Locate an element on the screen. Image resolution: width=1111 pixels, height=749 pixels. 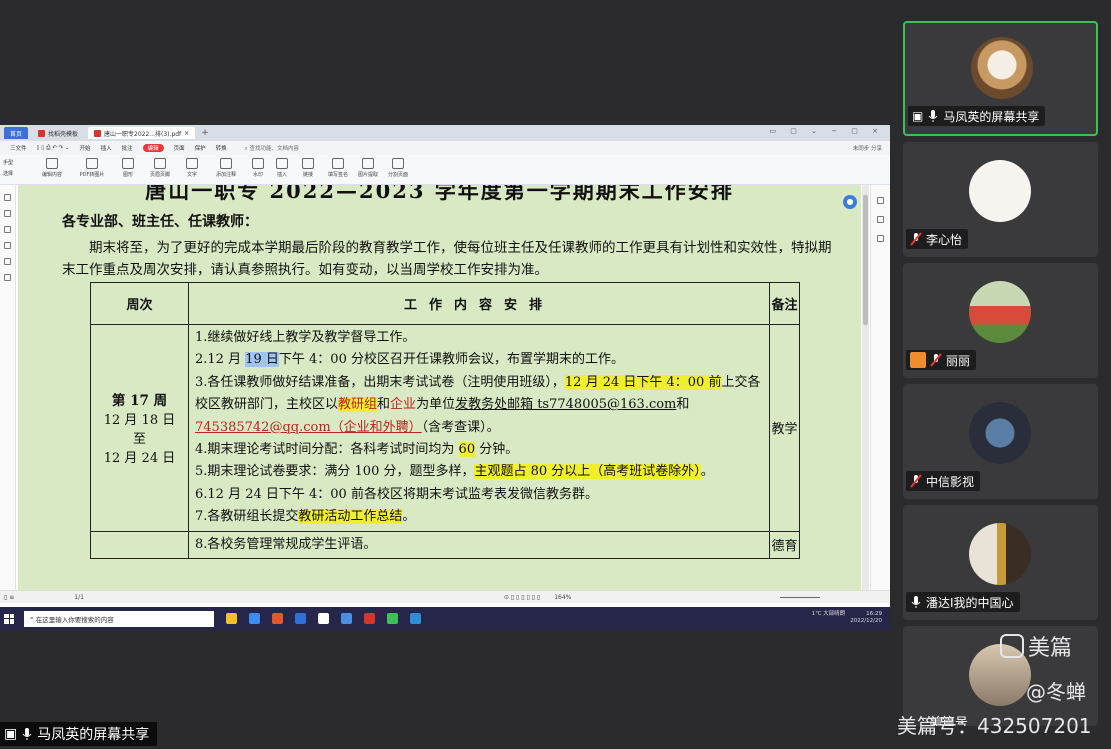
attachment-icon is located at coordinates (7, 245).